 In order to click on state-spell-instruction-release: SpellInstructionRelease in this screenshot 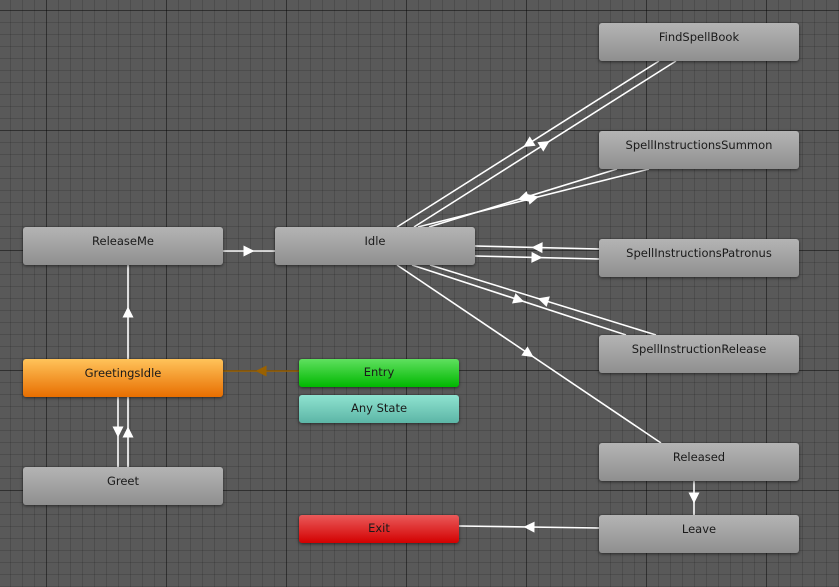, I will do `click(699, 354)`.